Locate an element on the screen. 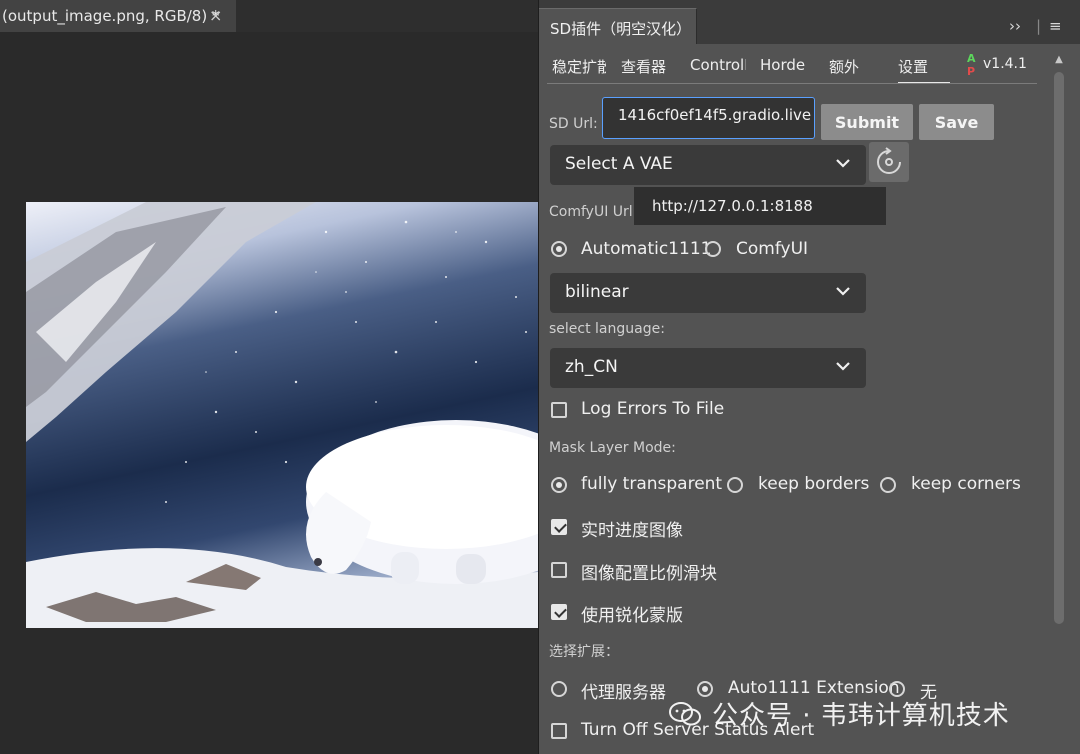 The height and width of the screenshot is (754, 1080). sd-url-label: SD Url: is located at coordinates (573, 124).